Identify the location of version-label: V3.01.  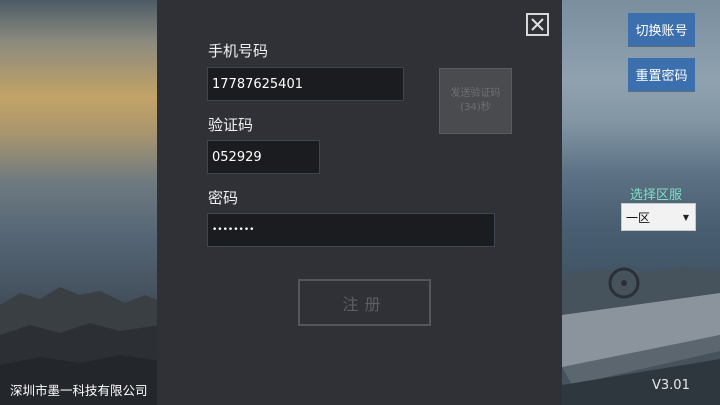
(671, 385).